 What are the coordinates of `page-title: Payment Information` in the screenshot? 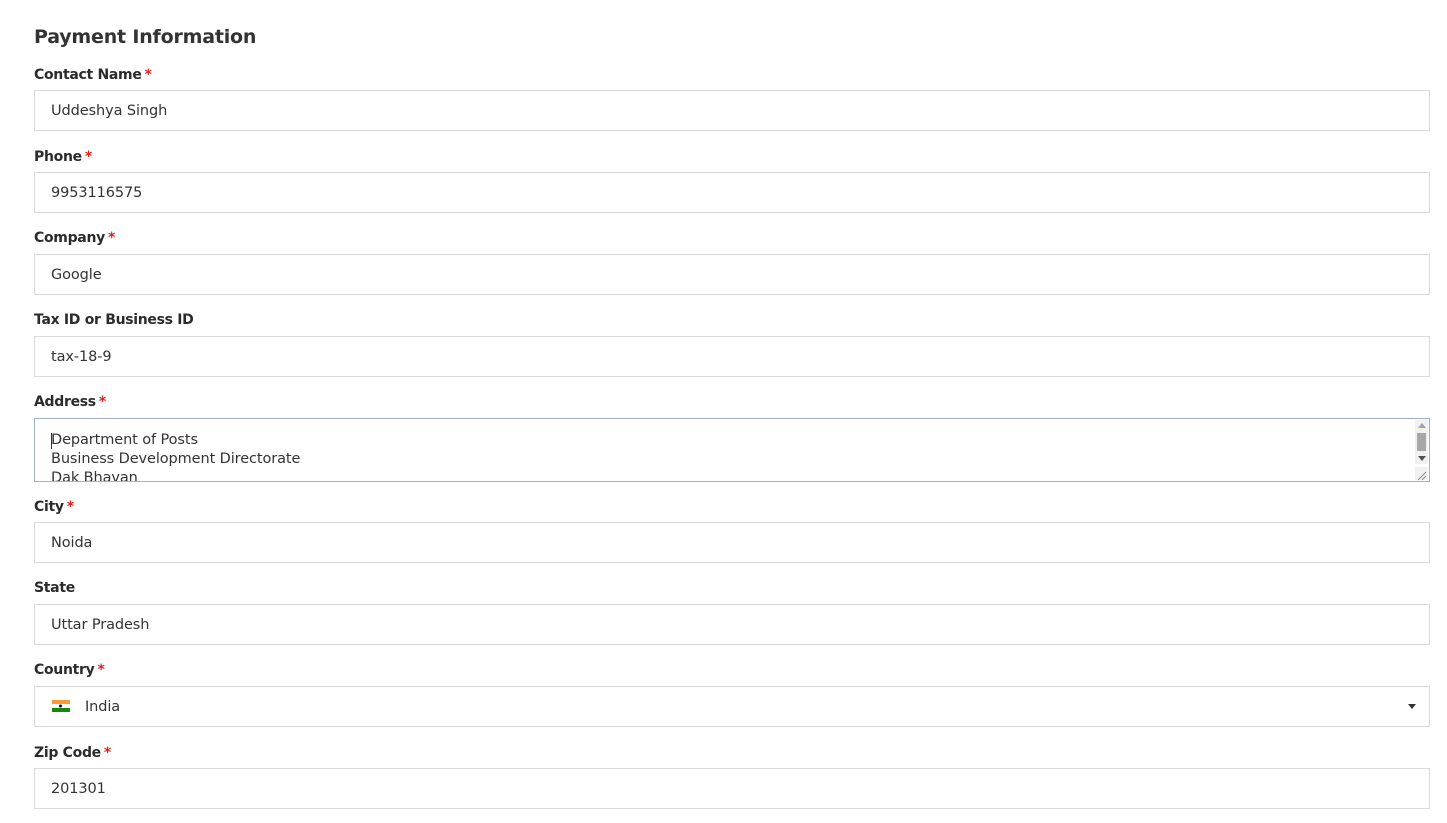 It's located at (145, 37).